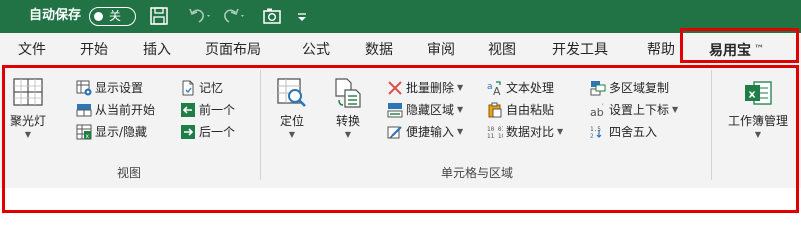 The image size is (801, 243). What do you see at coordinates (379, 50) in the screenshot?
I see `tab-data: 数据` at bounding box center [379, 50].